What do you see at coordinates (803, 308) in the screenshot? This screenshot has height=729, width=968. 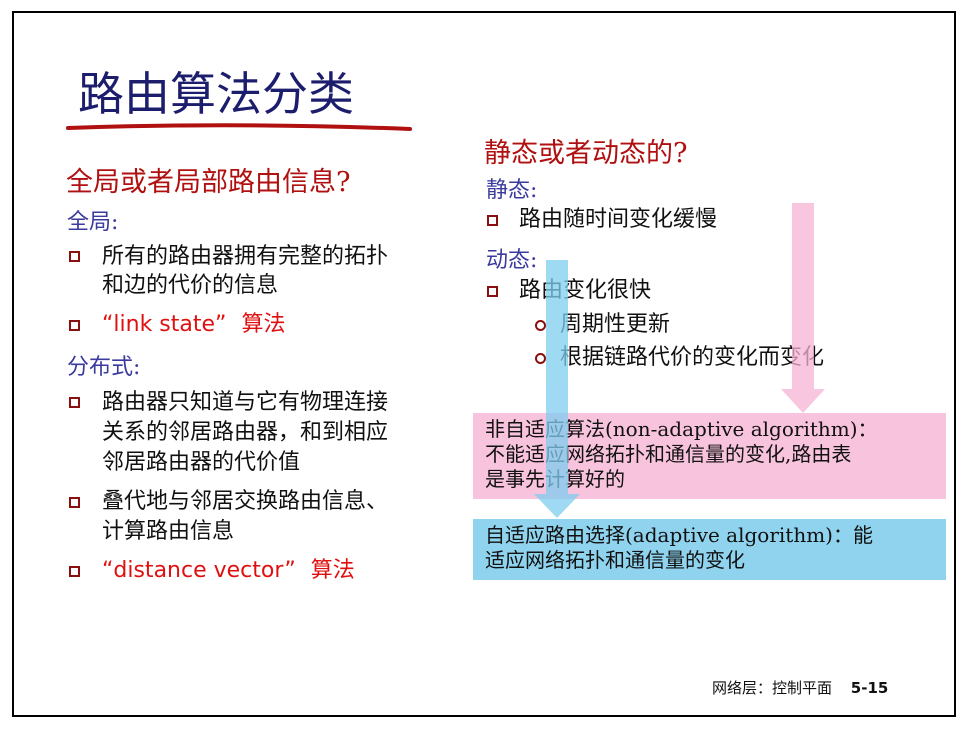 I see `pink-arrow-icon` at bounding box center [803, 308].